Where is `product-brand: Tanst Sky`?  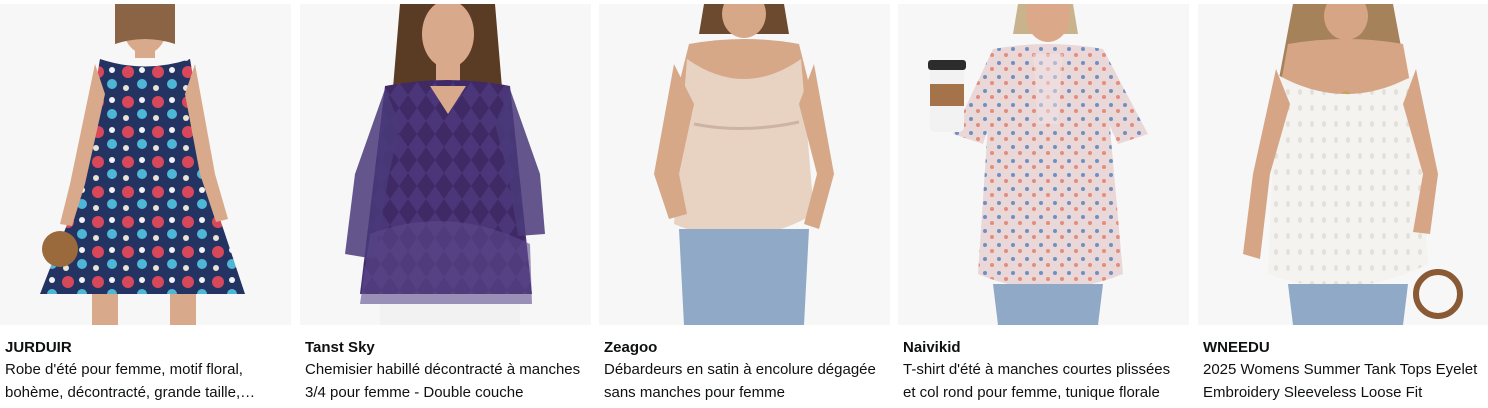
product-brand: Tanst Sky is located at coordinates (340, 347).